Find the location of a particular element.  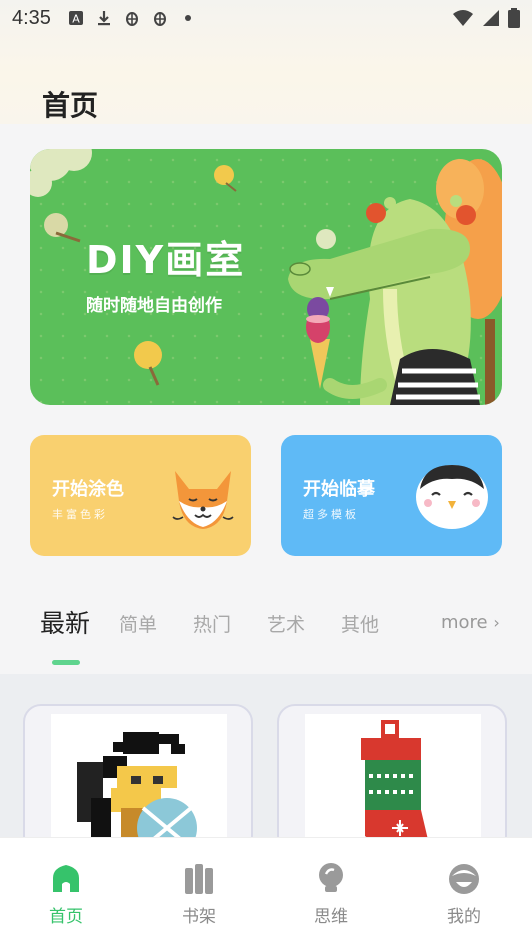

bookshelf-icon is located at coordinates (199, 879).